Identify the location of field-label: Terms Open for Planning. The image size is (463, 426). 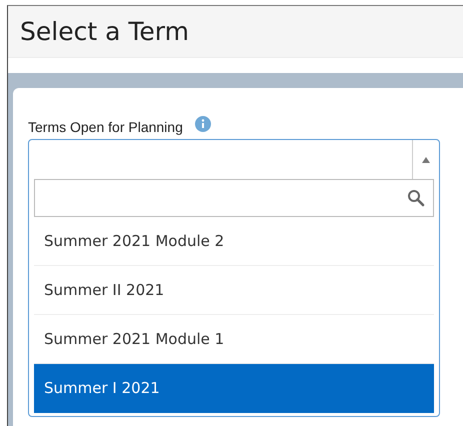
(105, 127).